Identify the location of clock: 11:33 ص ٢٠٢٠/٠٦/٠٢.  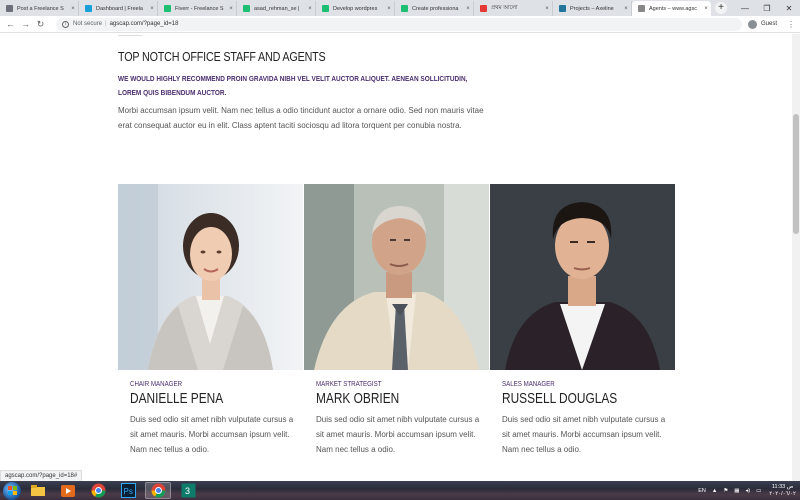
(782, 491).